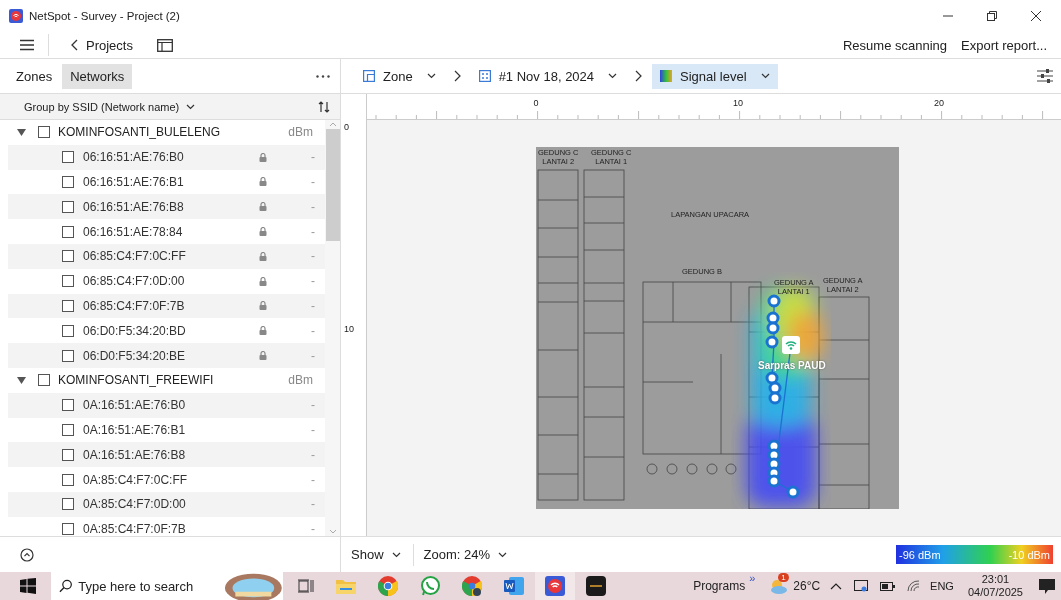  I want to click on wifi-app-icon, so click(555, 586).